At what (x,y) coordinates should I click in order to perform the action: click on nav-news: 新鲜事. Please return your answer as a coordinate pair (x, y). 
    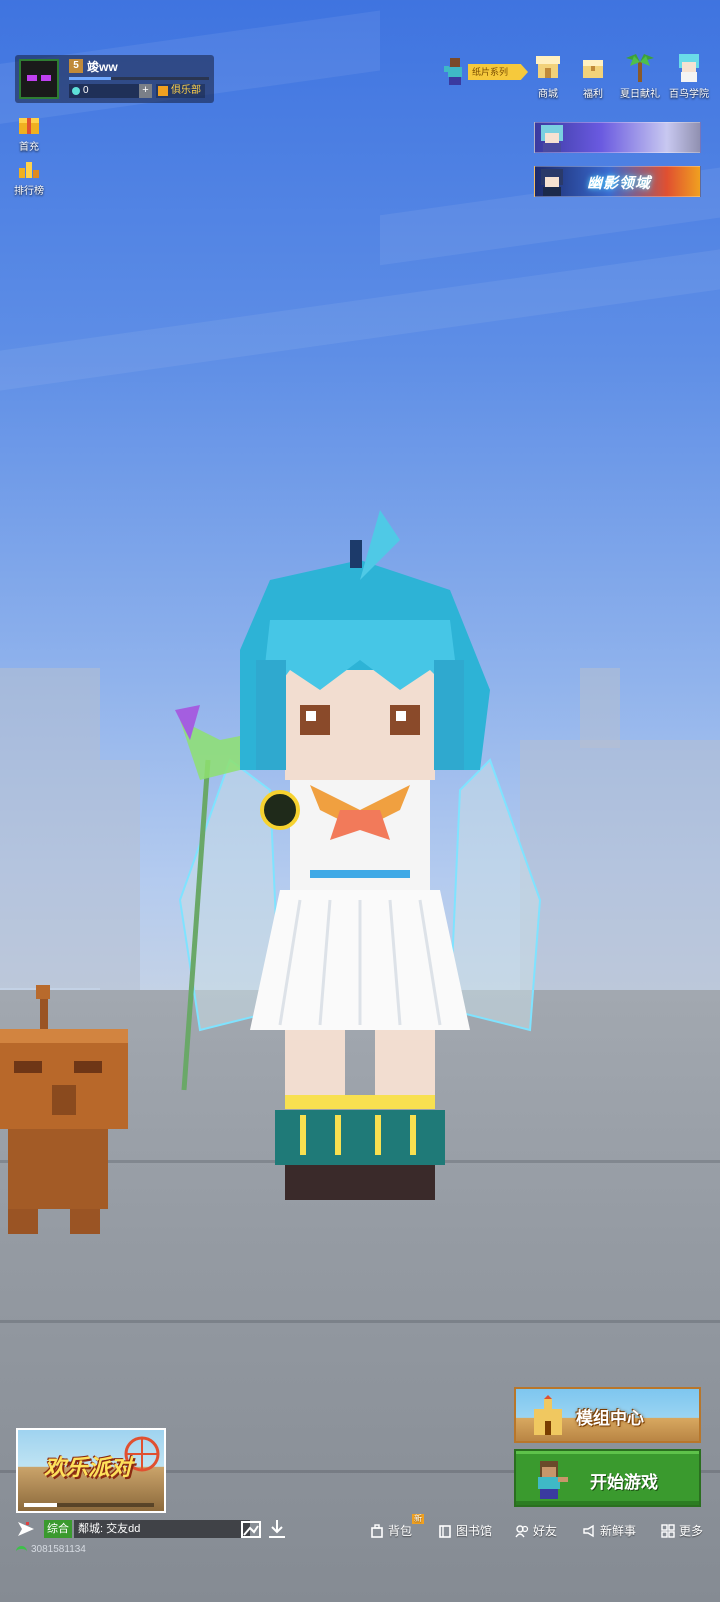
    Looking at the image, I should click on (609, 1532).